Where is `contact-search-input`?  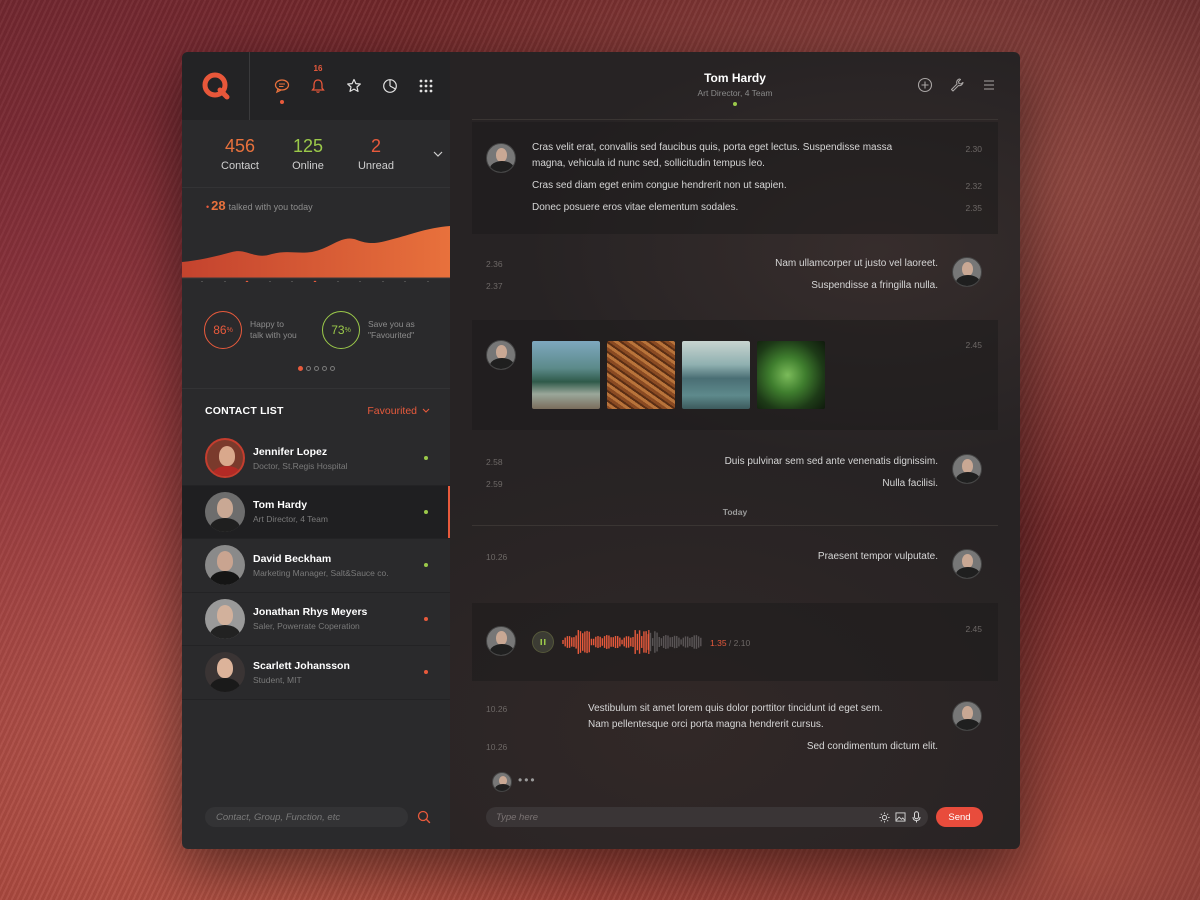
contact-search-input is located at coordinates (306, 817).